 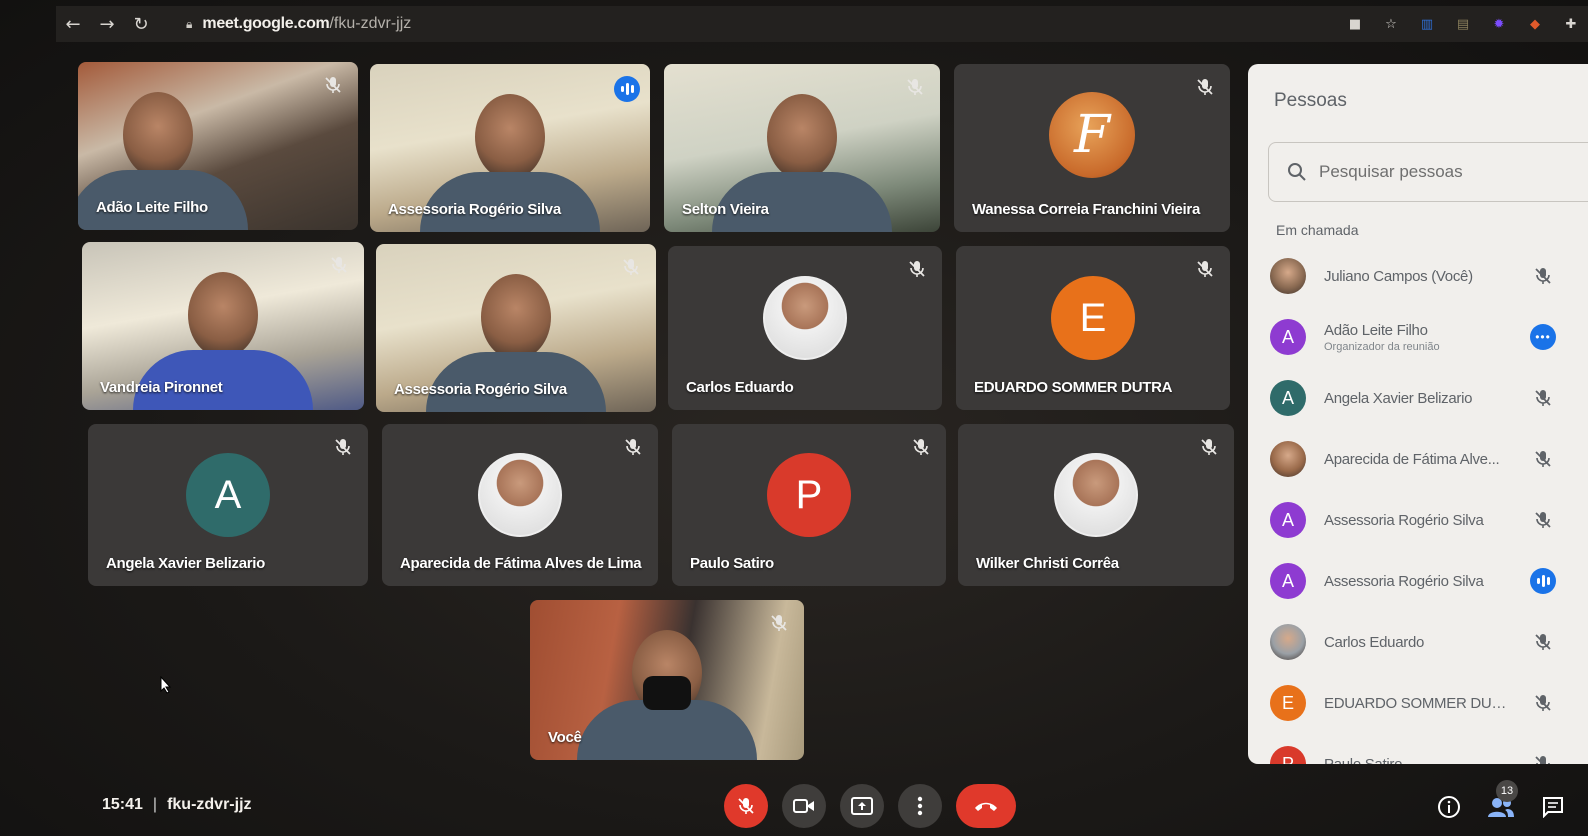 I want to click on bottom-bar: 15:41 | fku-zdvr-jjz 13, so click(x=794, y=807).